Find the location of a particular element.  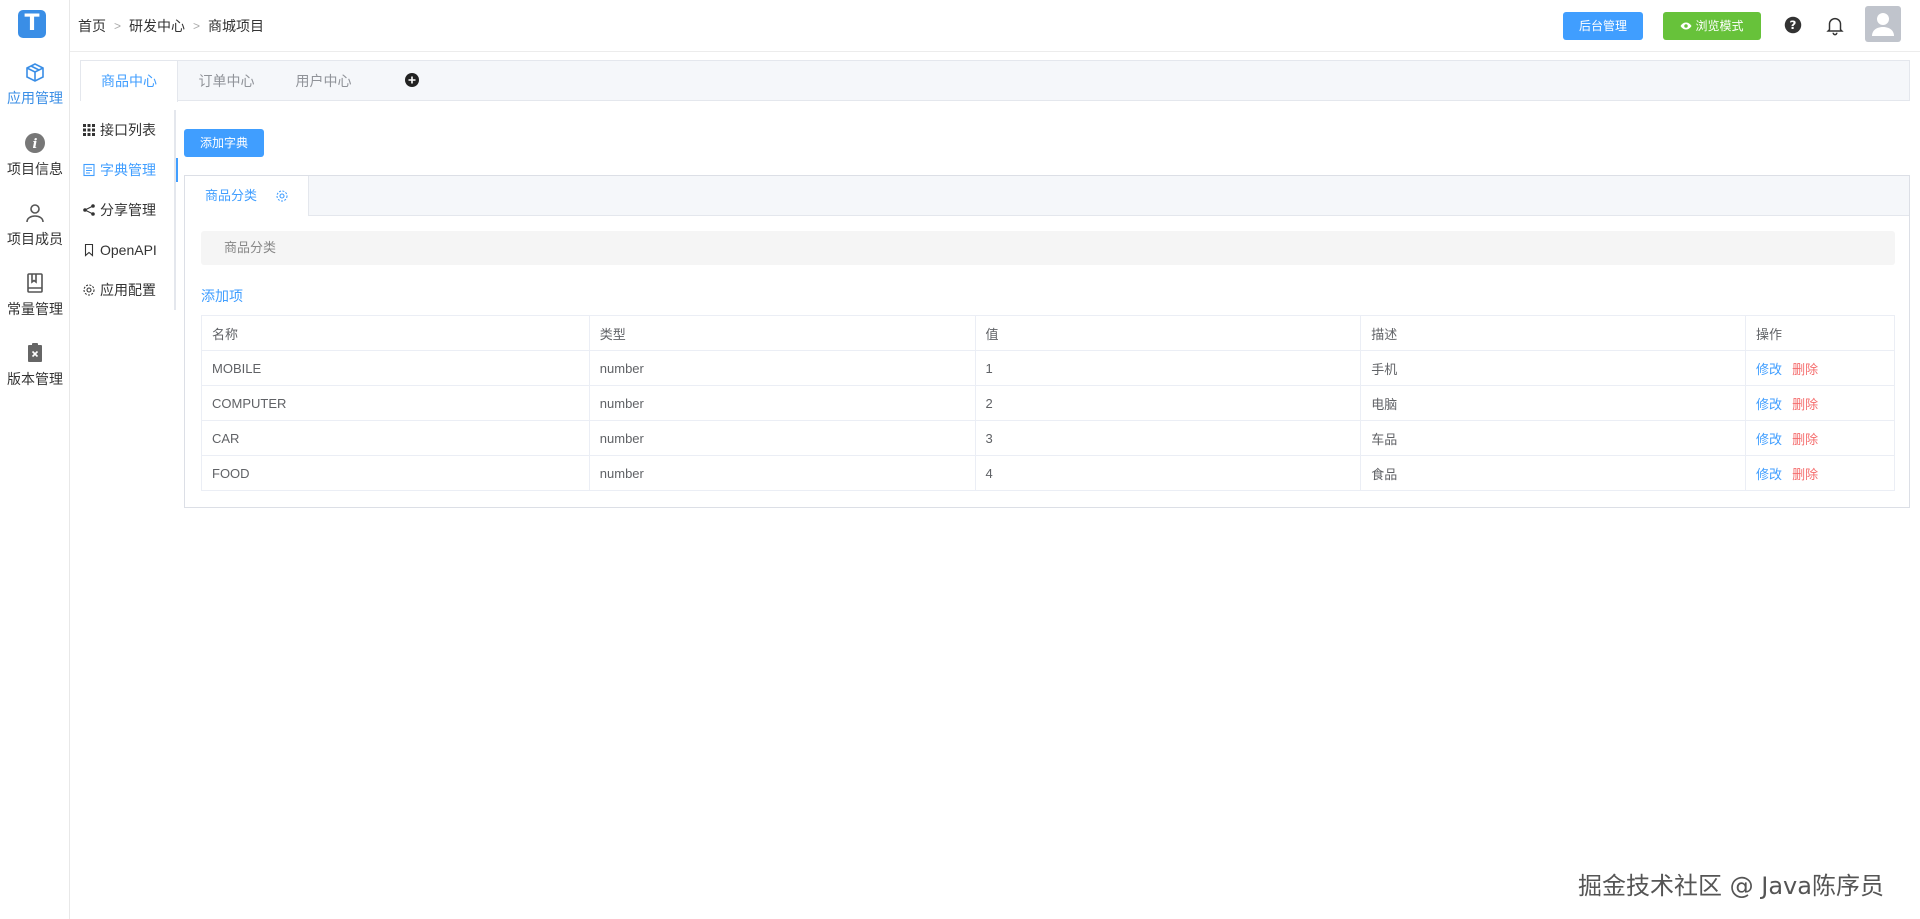

rail-item-label: 应用管理 is located at coordinates (35, 98).